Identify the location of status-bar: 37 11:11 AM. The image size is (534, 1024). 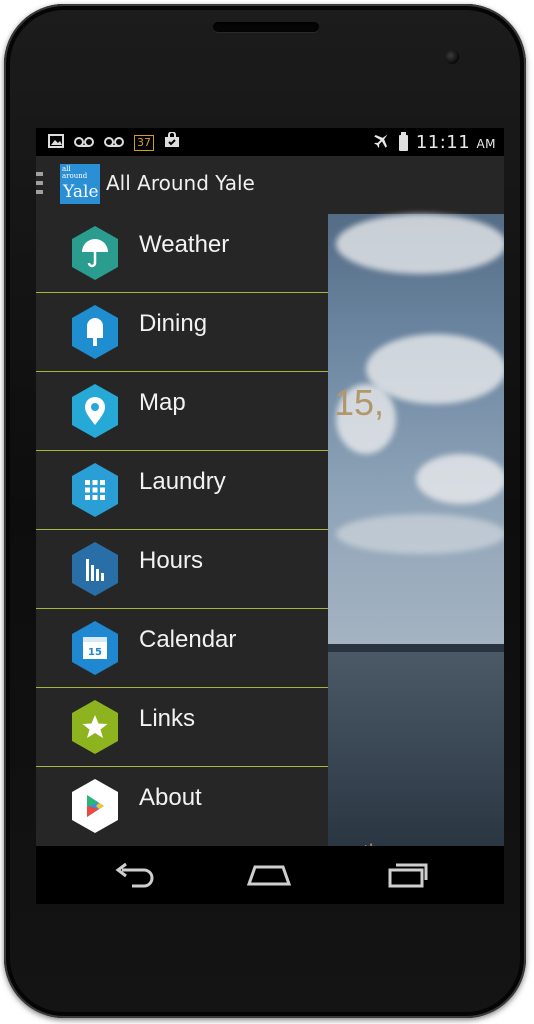
(270, 142).